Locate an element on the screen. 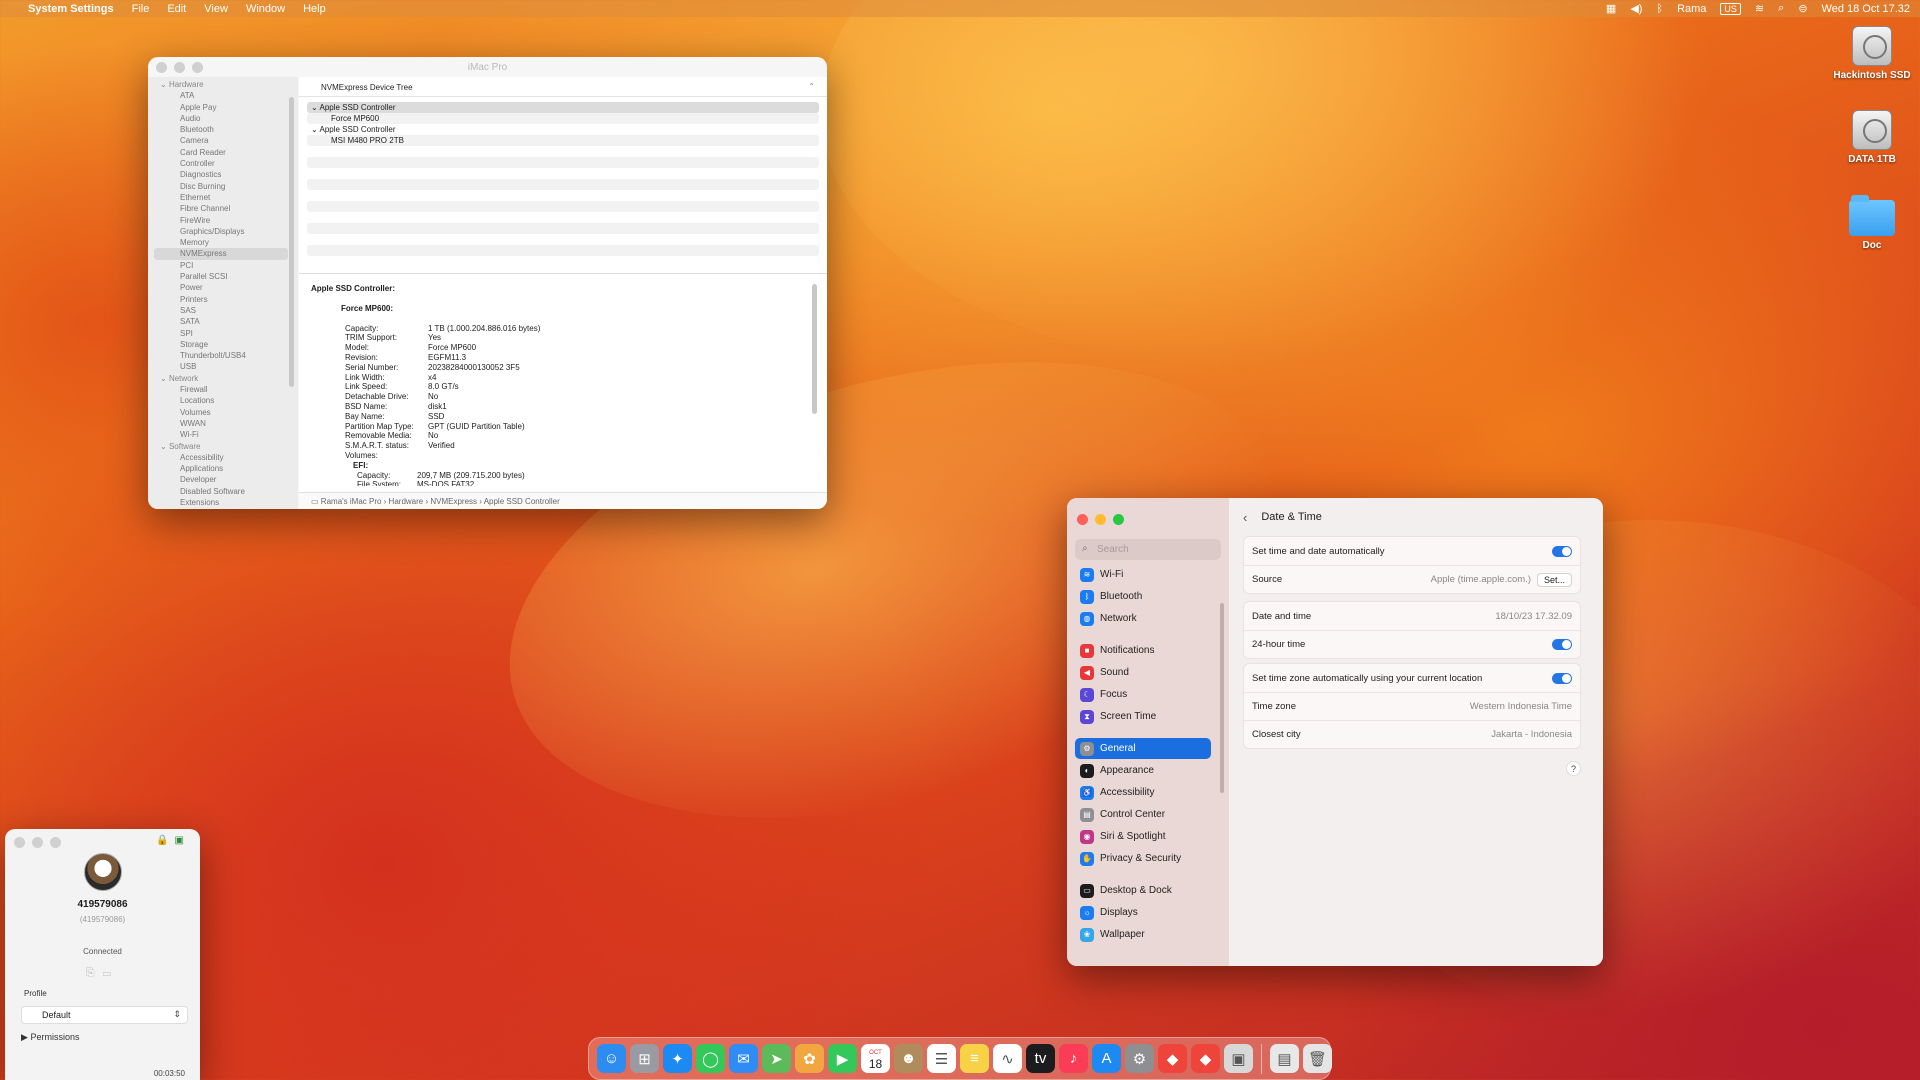 The height and width of the screenshot is (1080, 1920). maps-icon: ➤ is located at coordinates (776, 1058).